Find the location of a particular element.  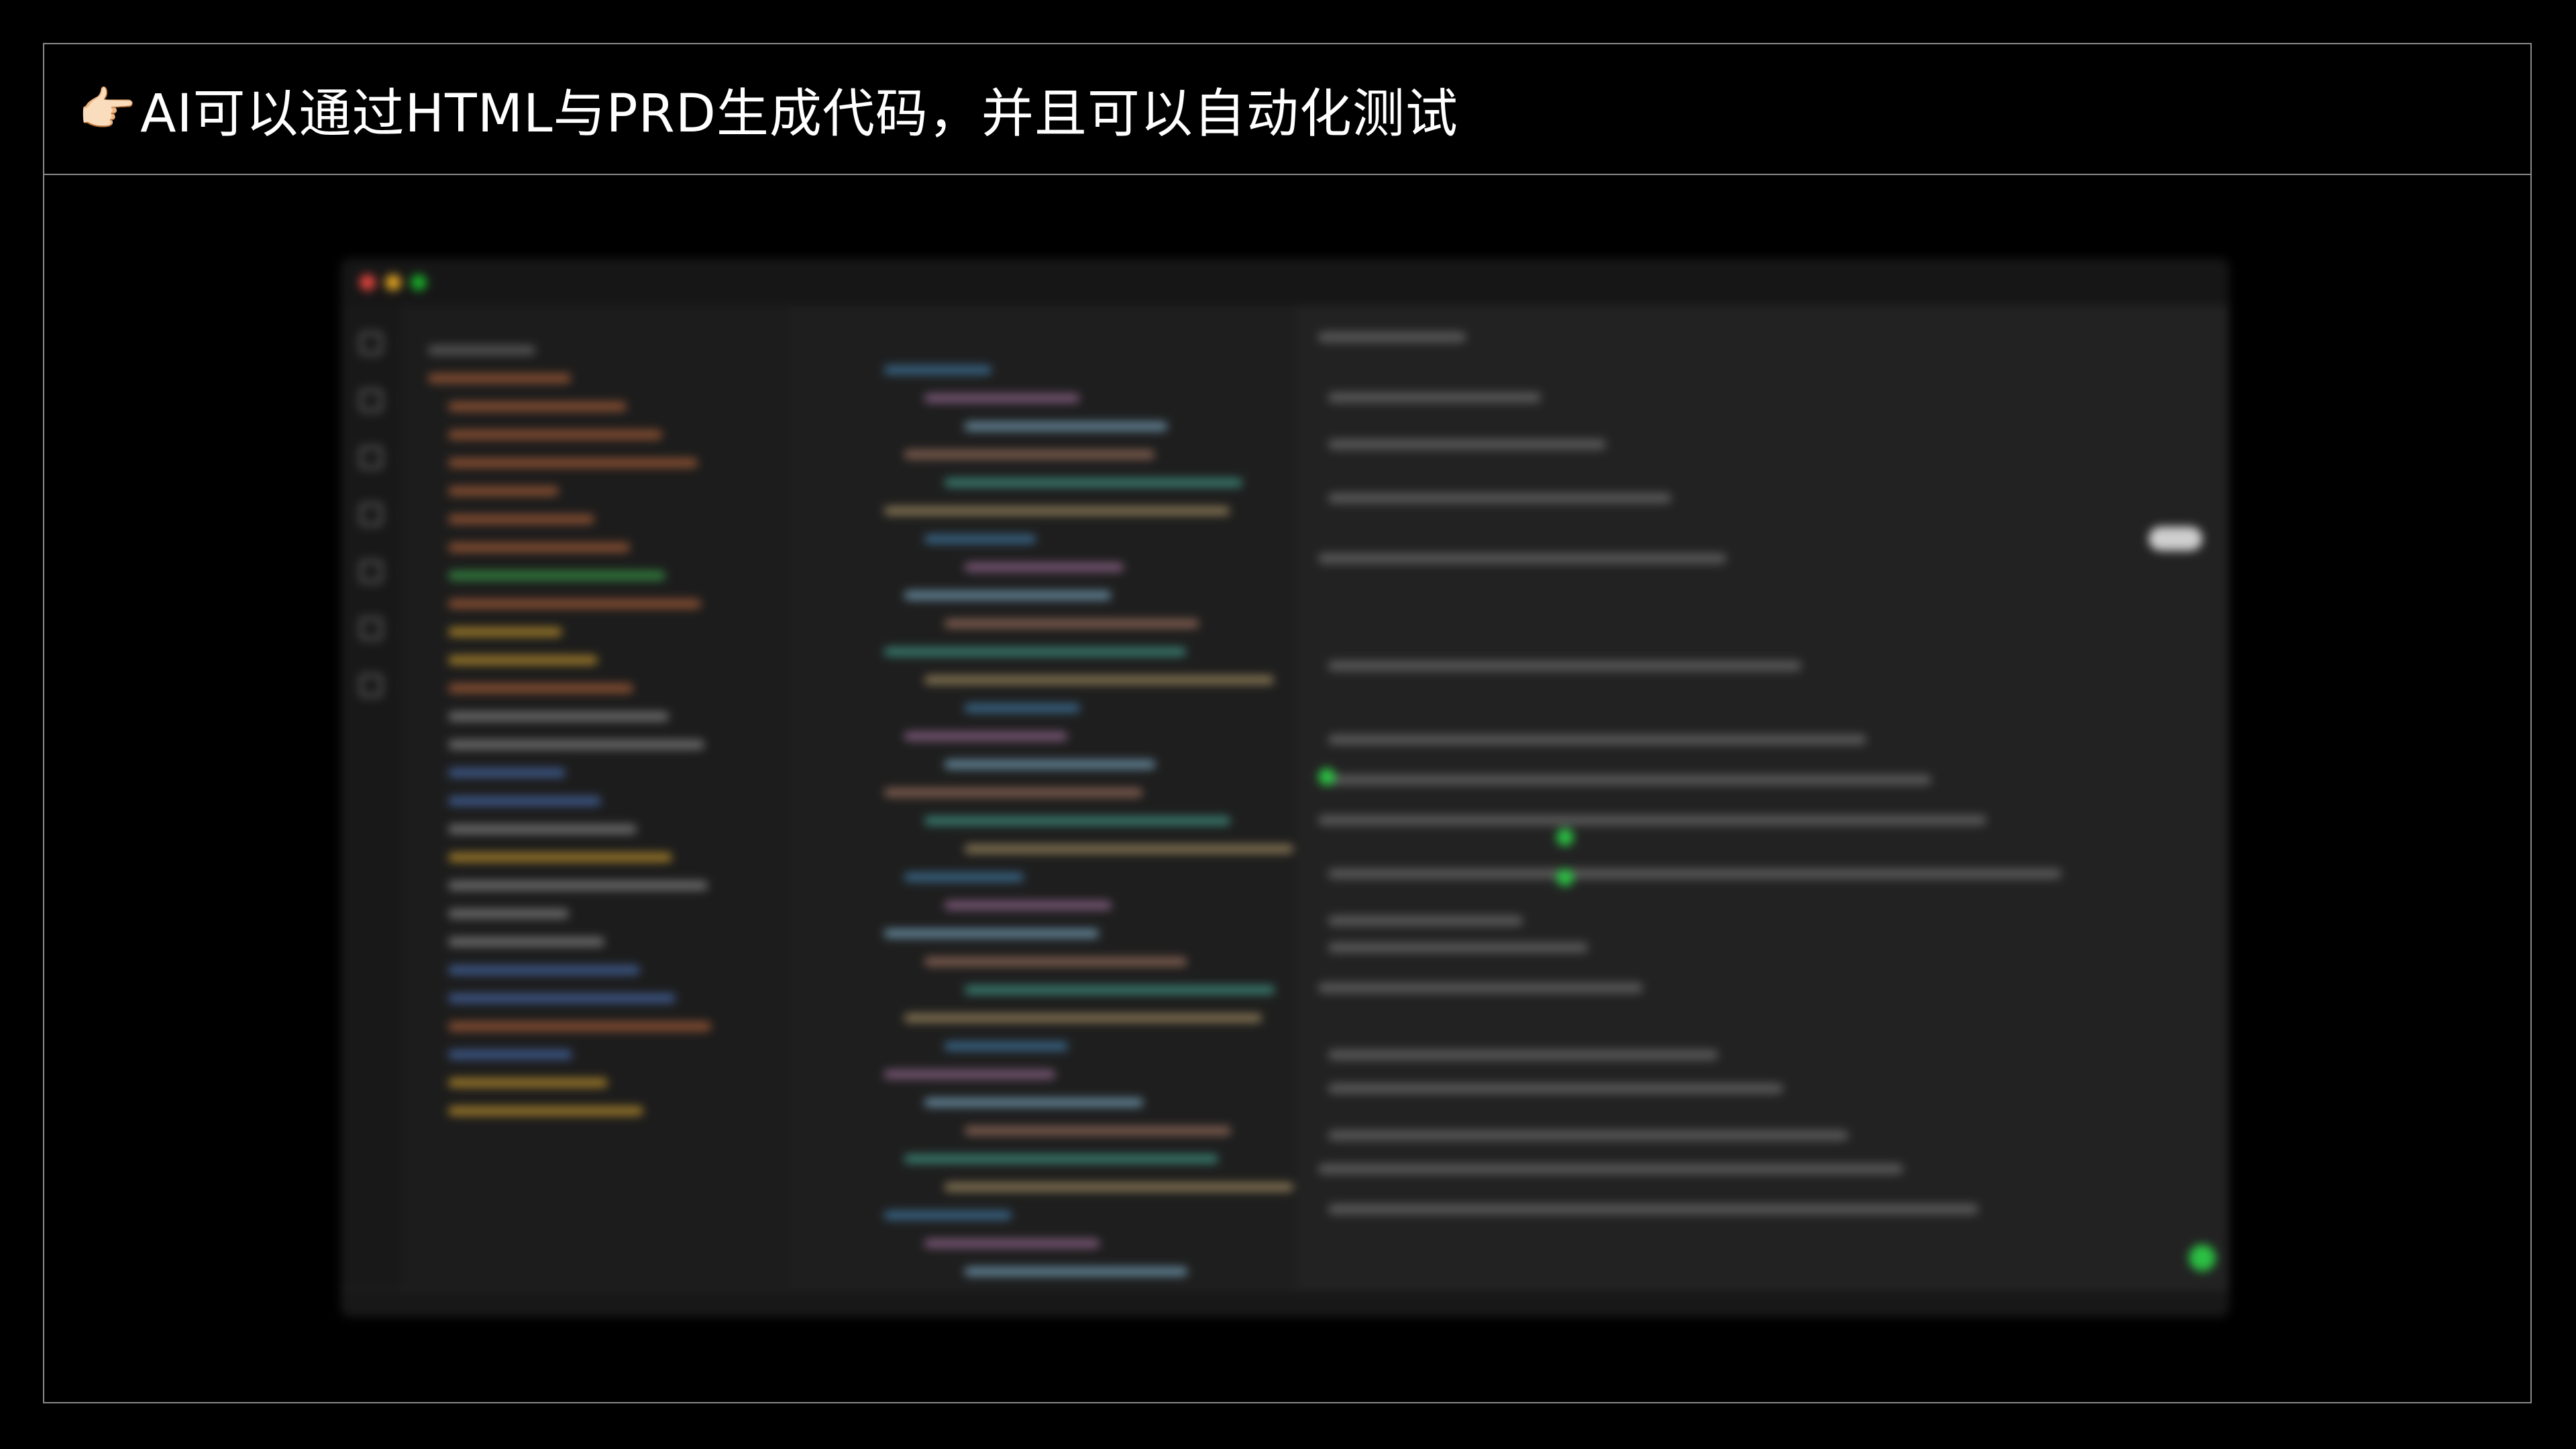

line-numbers is located at coordinates (830, 821).